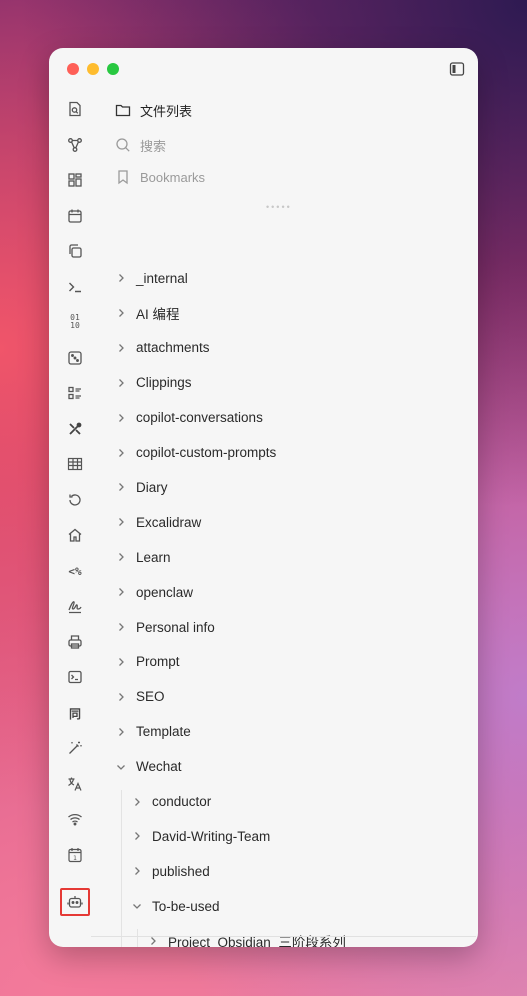 Image resolution: width=527 pixels, height=996 pixels. I want to click on code-percent-icon: <%, so click(75, 571).